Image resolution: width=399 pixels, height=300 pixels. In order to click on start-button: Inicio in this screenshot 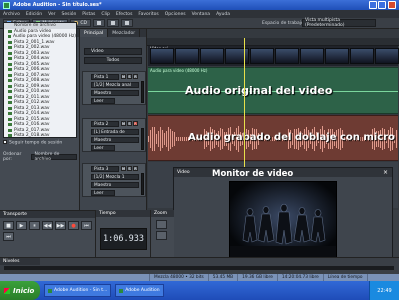, I will do `click(20, 290)`.